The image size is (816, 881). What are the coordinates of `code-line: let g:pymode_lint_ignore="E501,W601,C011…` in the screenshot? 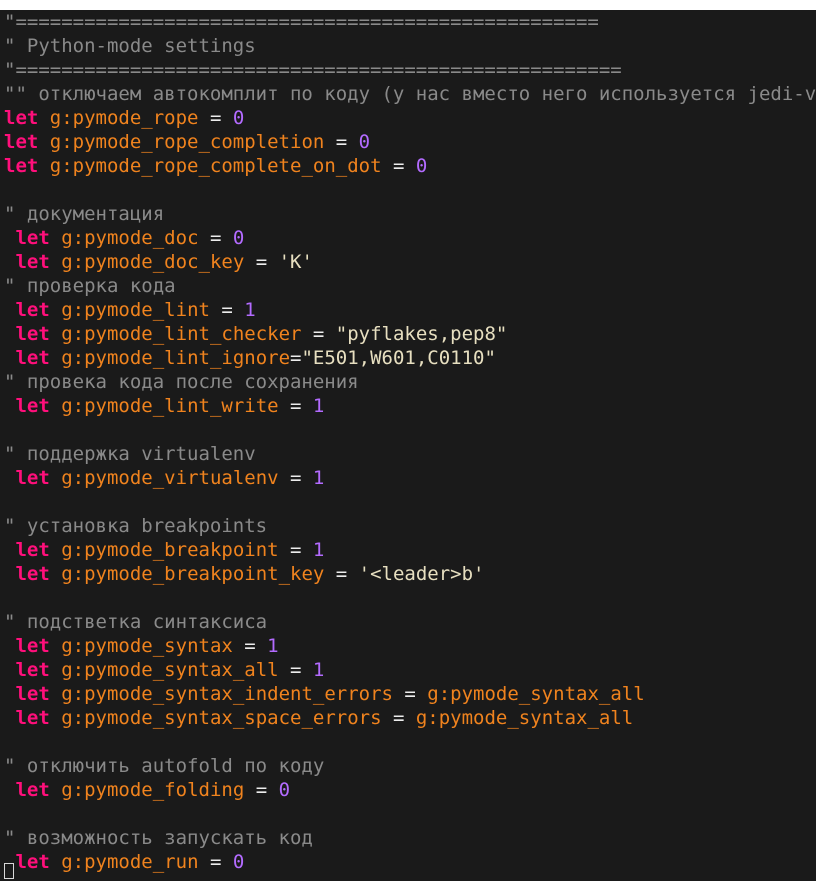 It's located at (410, 358).